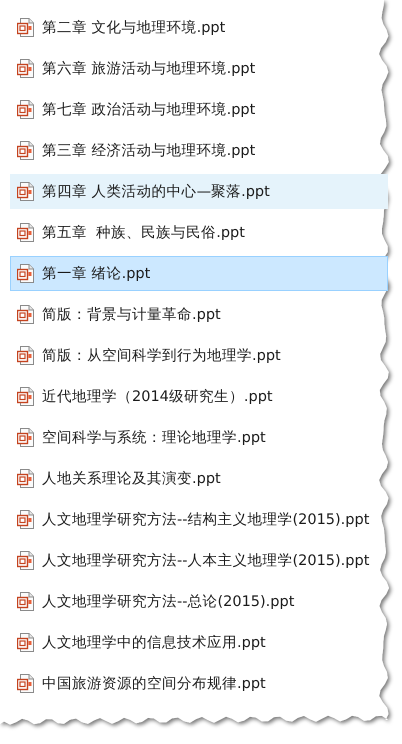 This screenshot has width=402, height=744. I want to click on file-item: 第二章 文化与地理环境.ppt, so click(199, 27).